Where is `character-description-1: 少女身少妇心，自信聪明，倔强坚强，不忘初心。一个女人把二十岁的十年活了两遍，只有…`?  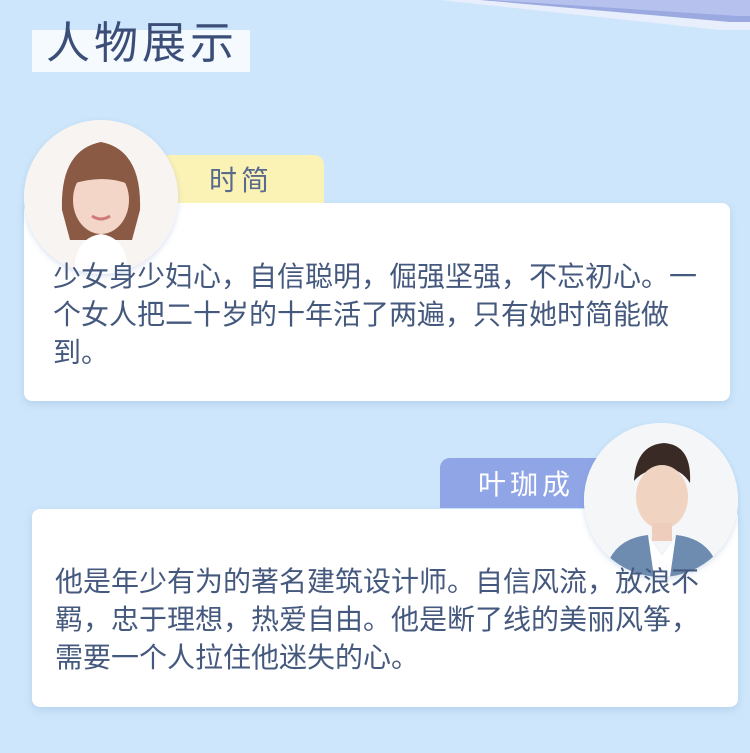 character-description-1: 少女身少妇心，自信聪明，倔强坚强，不忘初心。一个女人把二十岁的十年活了两遍，只有… is located at coordinates (375, 314).